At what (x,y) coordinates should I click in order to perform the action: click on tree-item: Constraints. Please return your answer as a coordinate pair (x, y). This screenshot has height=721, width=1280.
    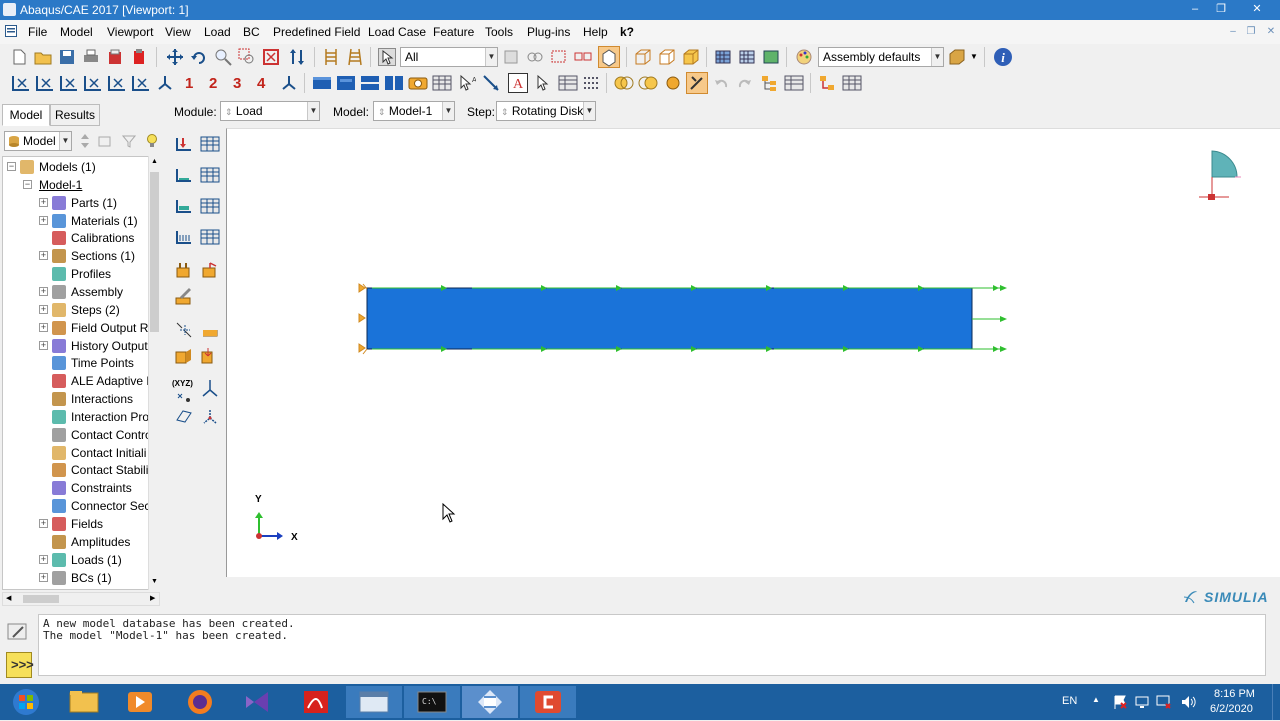
    Looking at the image, I should click on (76, 488).